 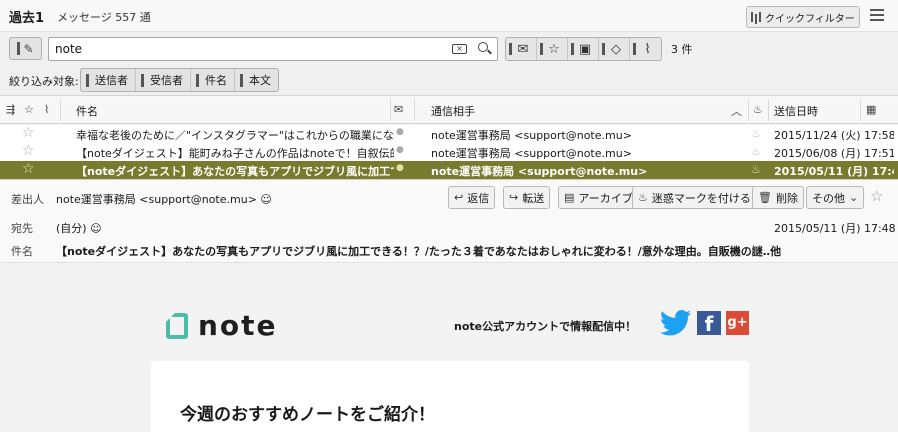 I want to click on facebook-icon: f, so click(x=709, y=323).